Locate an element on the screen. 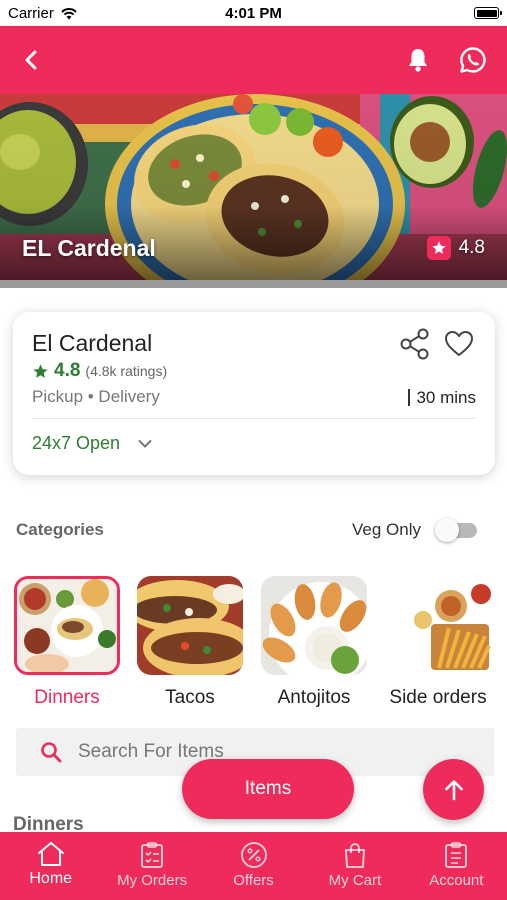  category-tacos: Tacos is located at coordinates (190, 642).